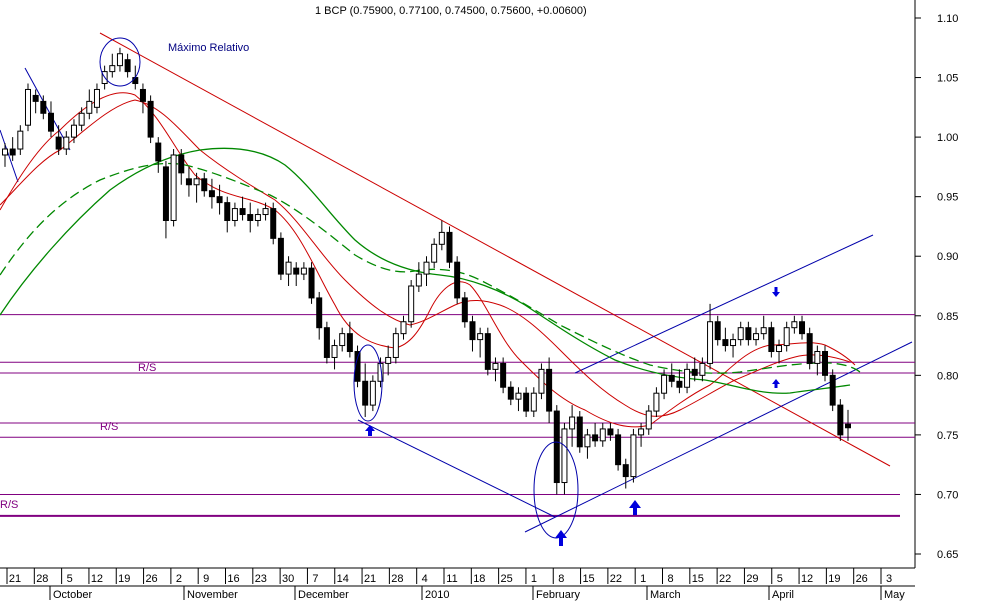 Image resolution: width=992 pixels, height=611 pixels. I want to click on x-tick-label: 2, so click(179, 579).